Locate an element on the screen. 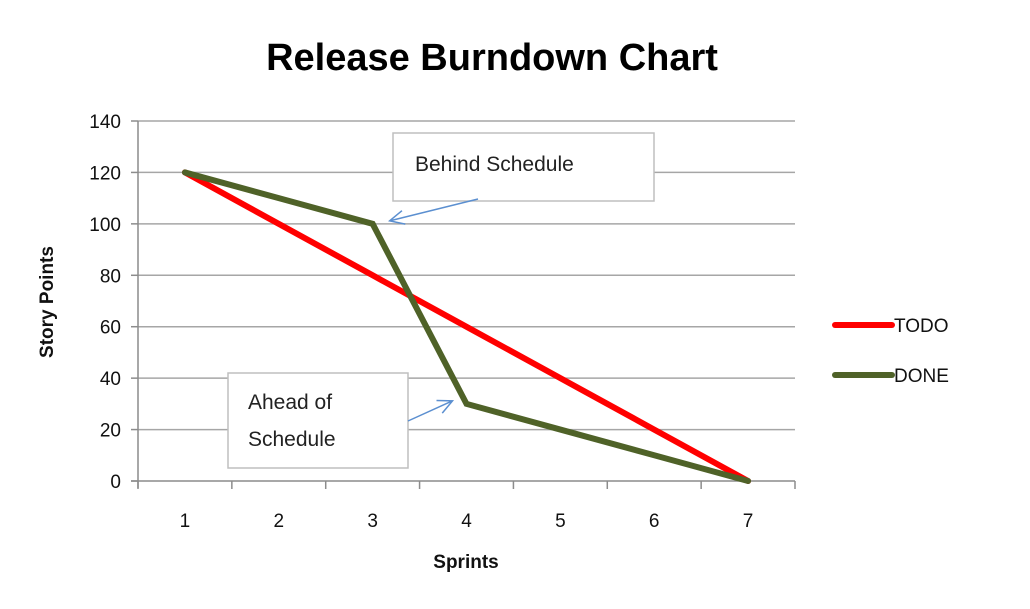 The height and width of the screenshot is (609, 1030). legend-label-done: DONE is located at coordinates (921, 376).